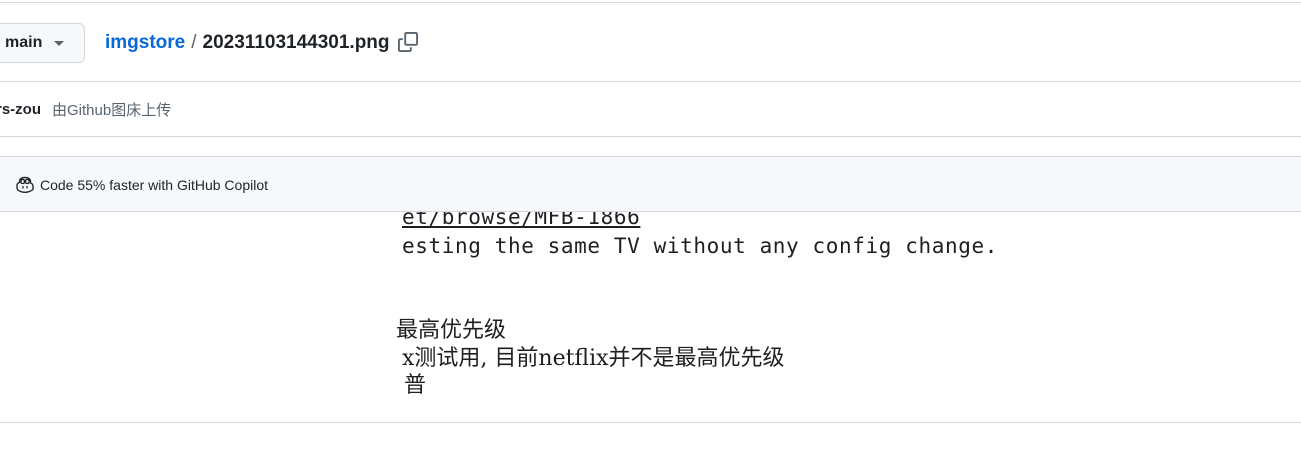 Image resolution: width=1301 pixels, height=461 pixels. What do you see at coordinates (111, 109) in the screenshot?
I see `commit-message-link: 由Github图床上传` at bounding box center [111, 109].